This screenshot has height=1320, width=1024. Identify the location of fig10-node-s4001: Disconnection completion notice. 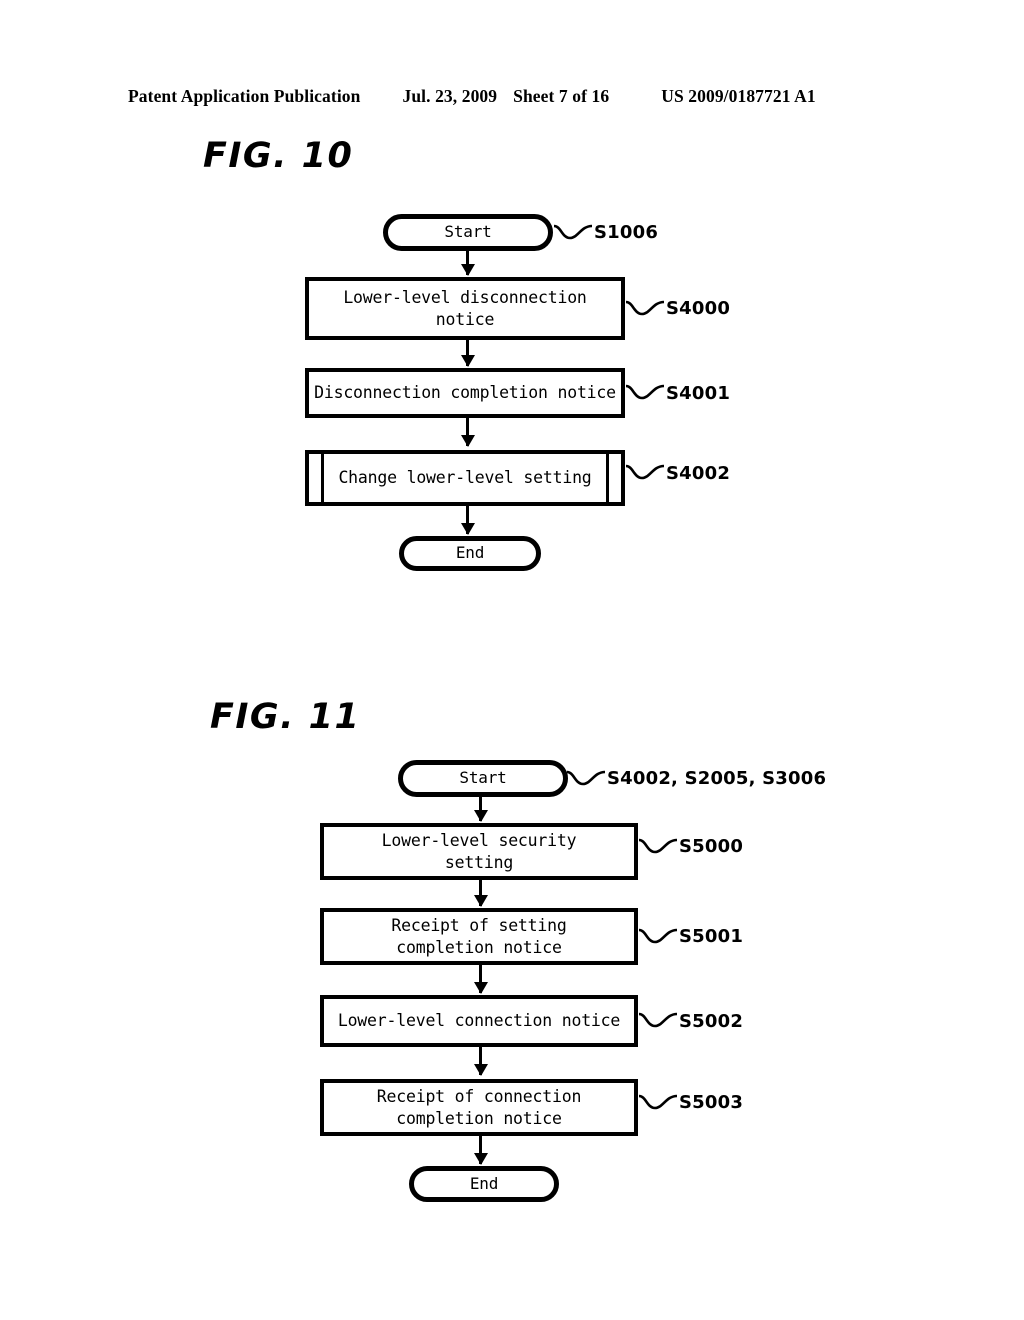
(465, 393).